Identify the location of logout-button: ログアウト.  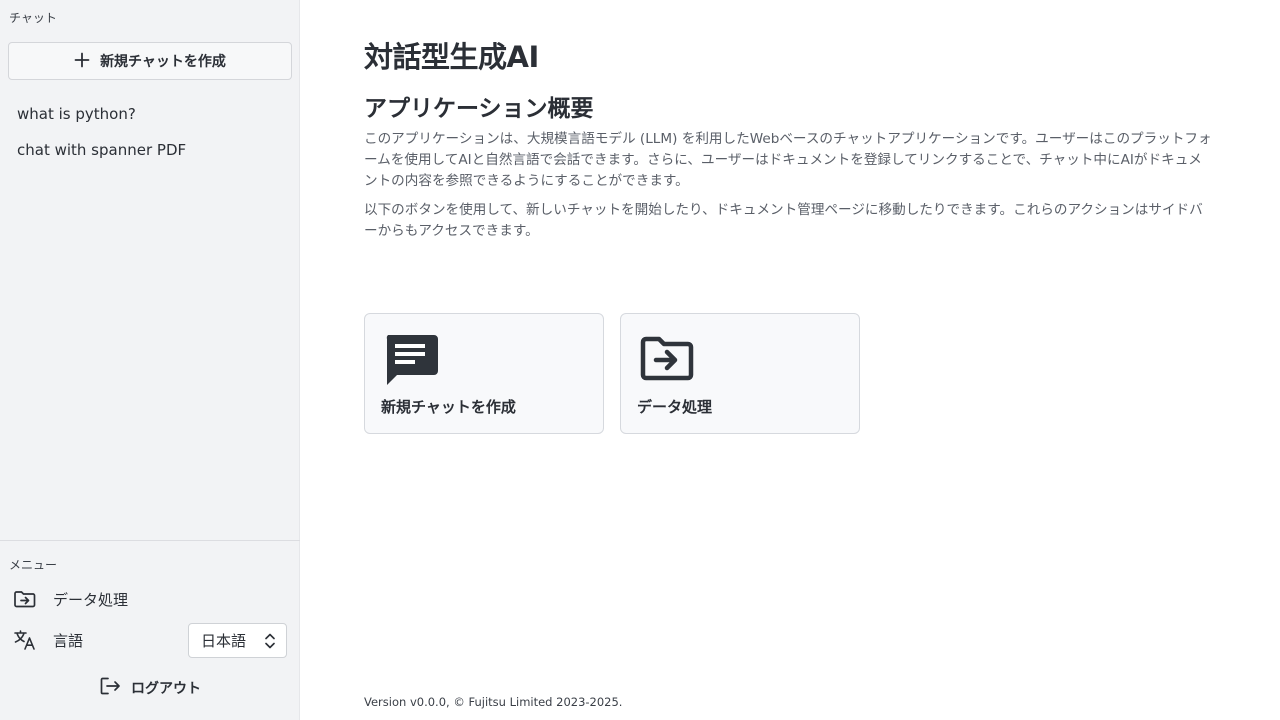
(150, 688).